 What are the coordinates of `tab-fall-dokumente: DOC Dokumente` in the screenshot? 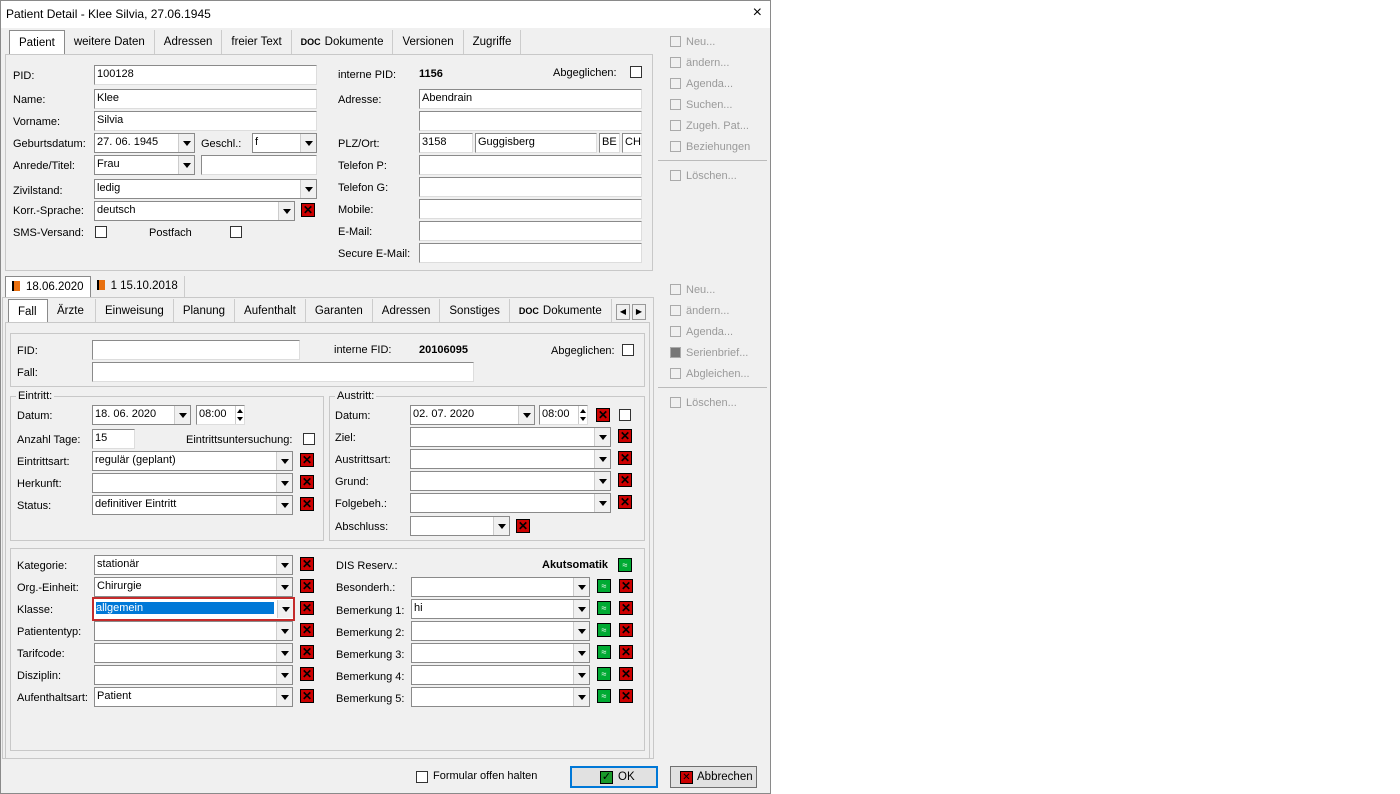 It's located at (561, 311).